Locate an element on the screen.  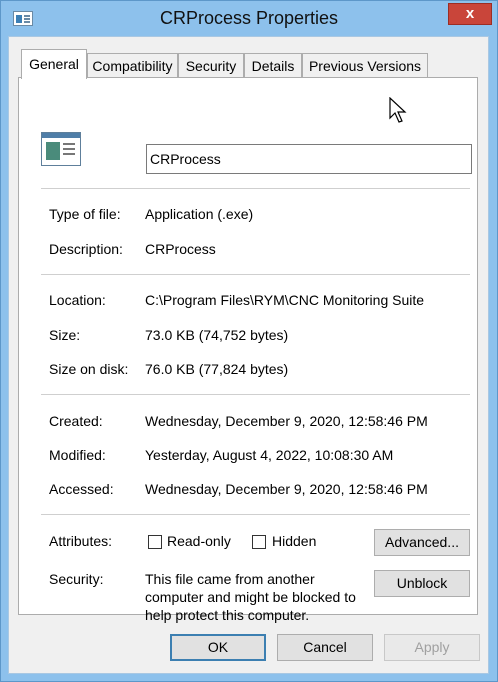
security-label: Security: is located at coordinates (76, 579).